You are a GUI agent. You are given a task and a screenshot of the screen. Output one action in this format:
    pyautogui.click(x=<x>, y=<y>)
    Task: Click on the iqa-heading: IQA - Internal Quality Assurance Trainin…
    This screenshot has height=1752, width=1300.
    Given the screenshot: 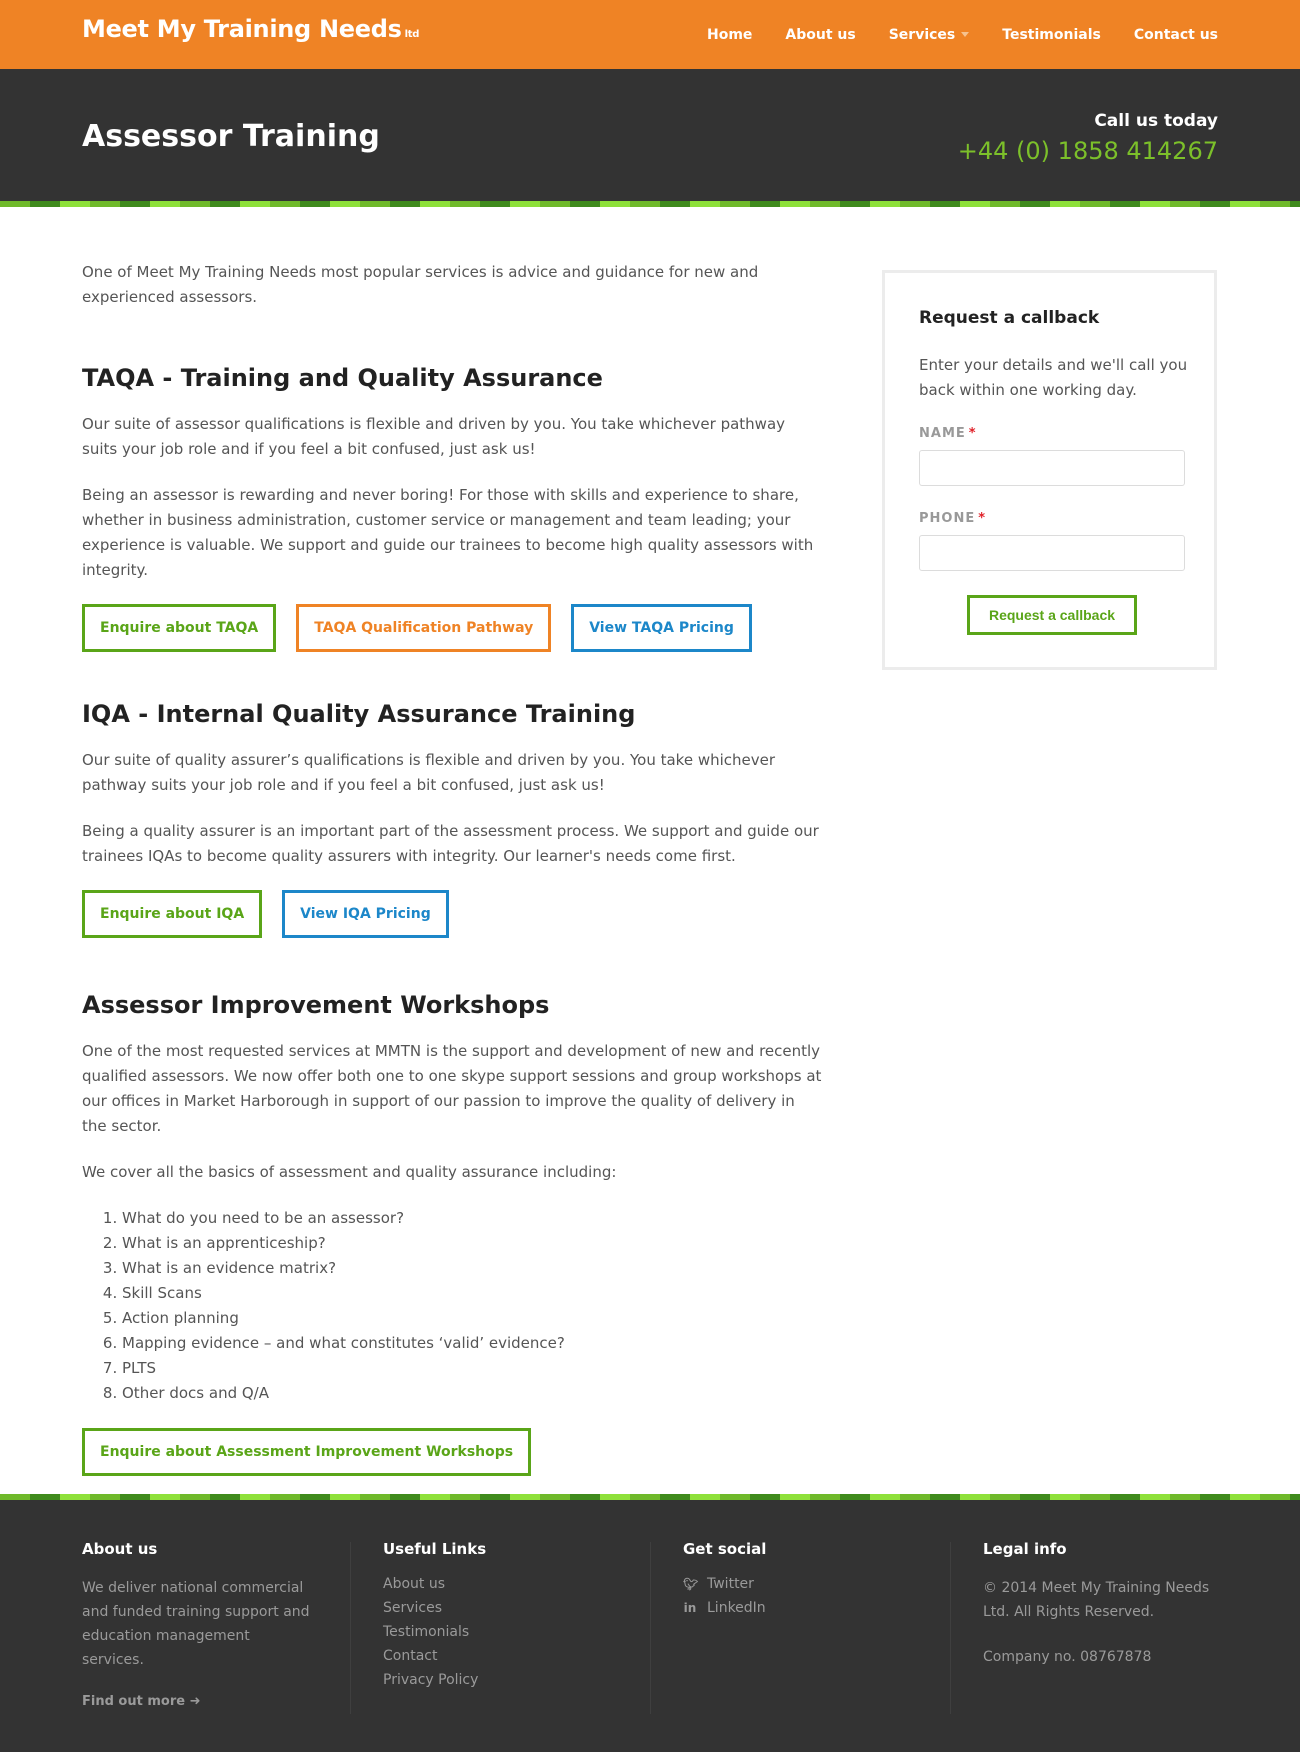 What is the action you would take?
    pyautogui.click(x=359, y=714)
    